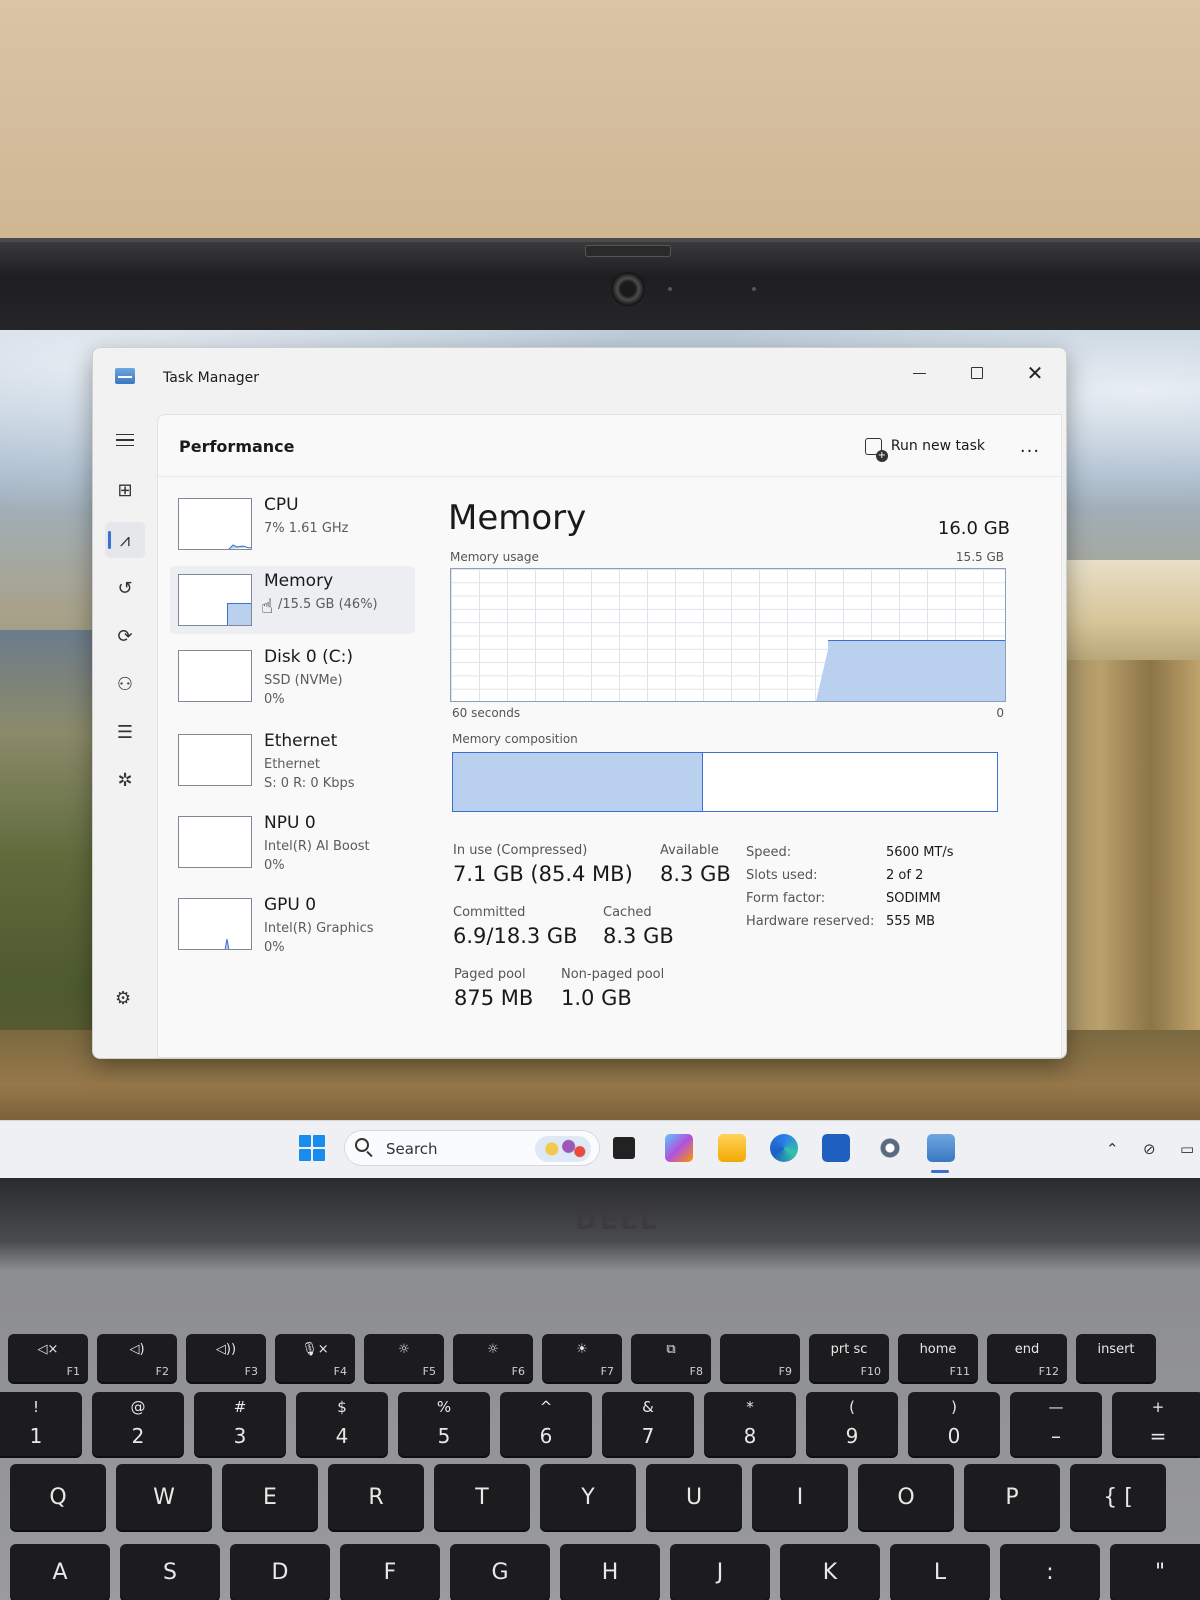 This screenshot has height=1600, width=1200. I want to click on start-button, so click(312, 1148).